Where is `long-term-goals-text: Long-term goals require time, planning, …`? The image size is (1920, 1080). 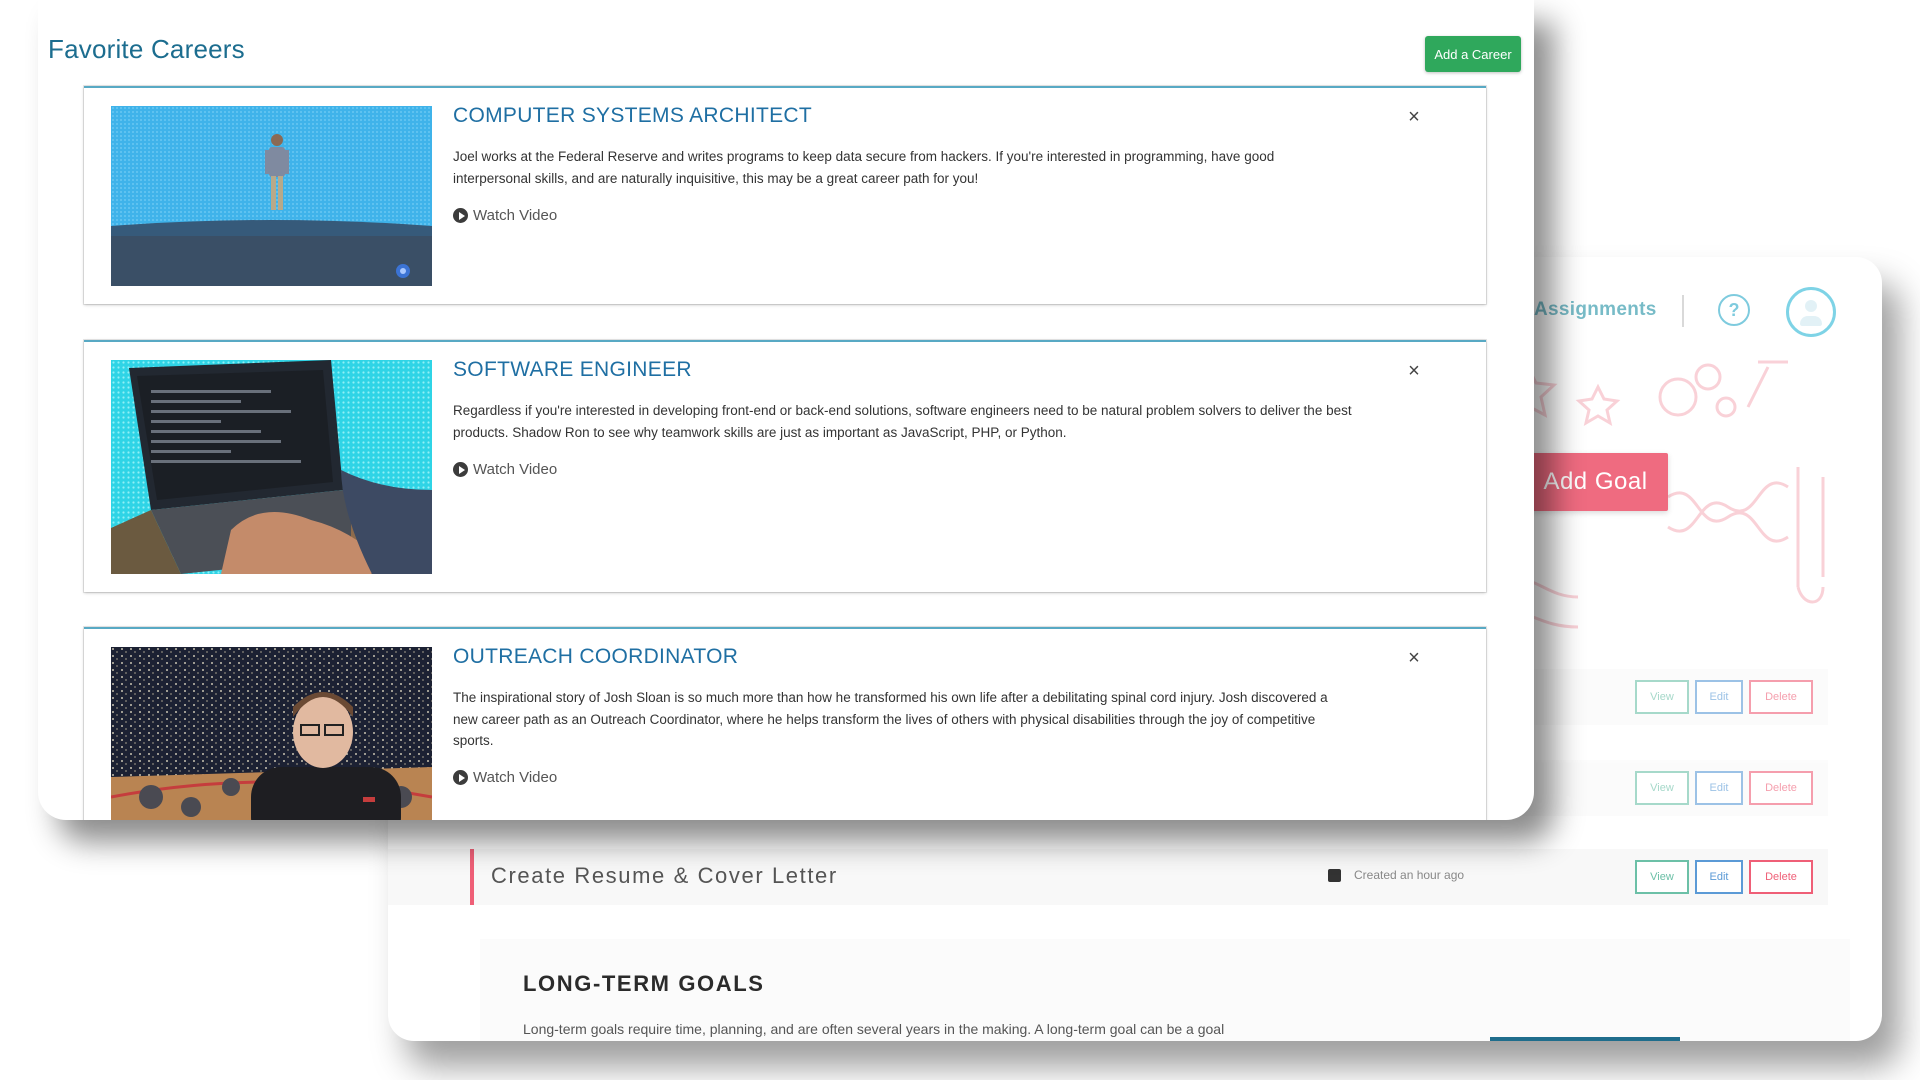
long-term-goals-text: Long-term goals require time, planning, … is located at coordinates (874, 1029).